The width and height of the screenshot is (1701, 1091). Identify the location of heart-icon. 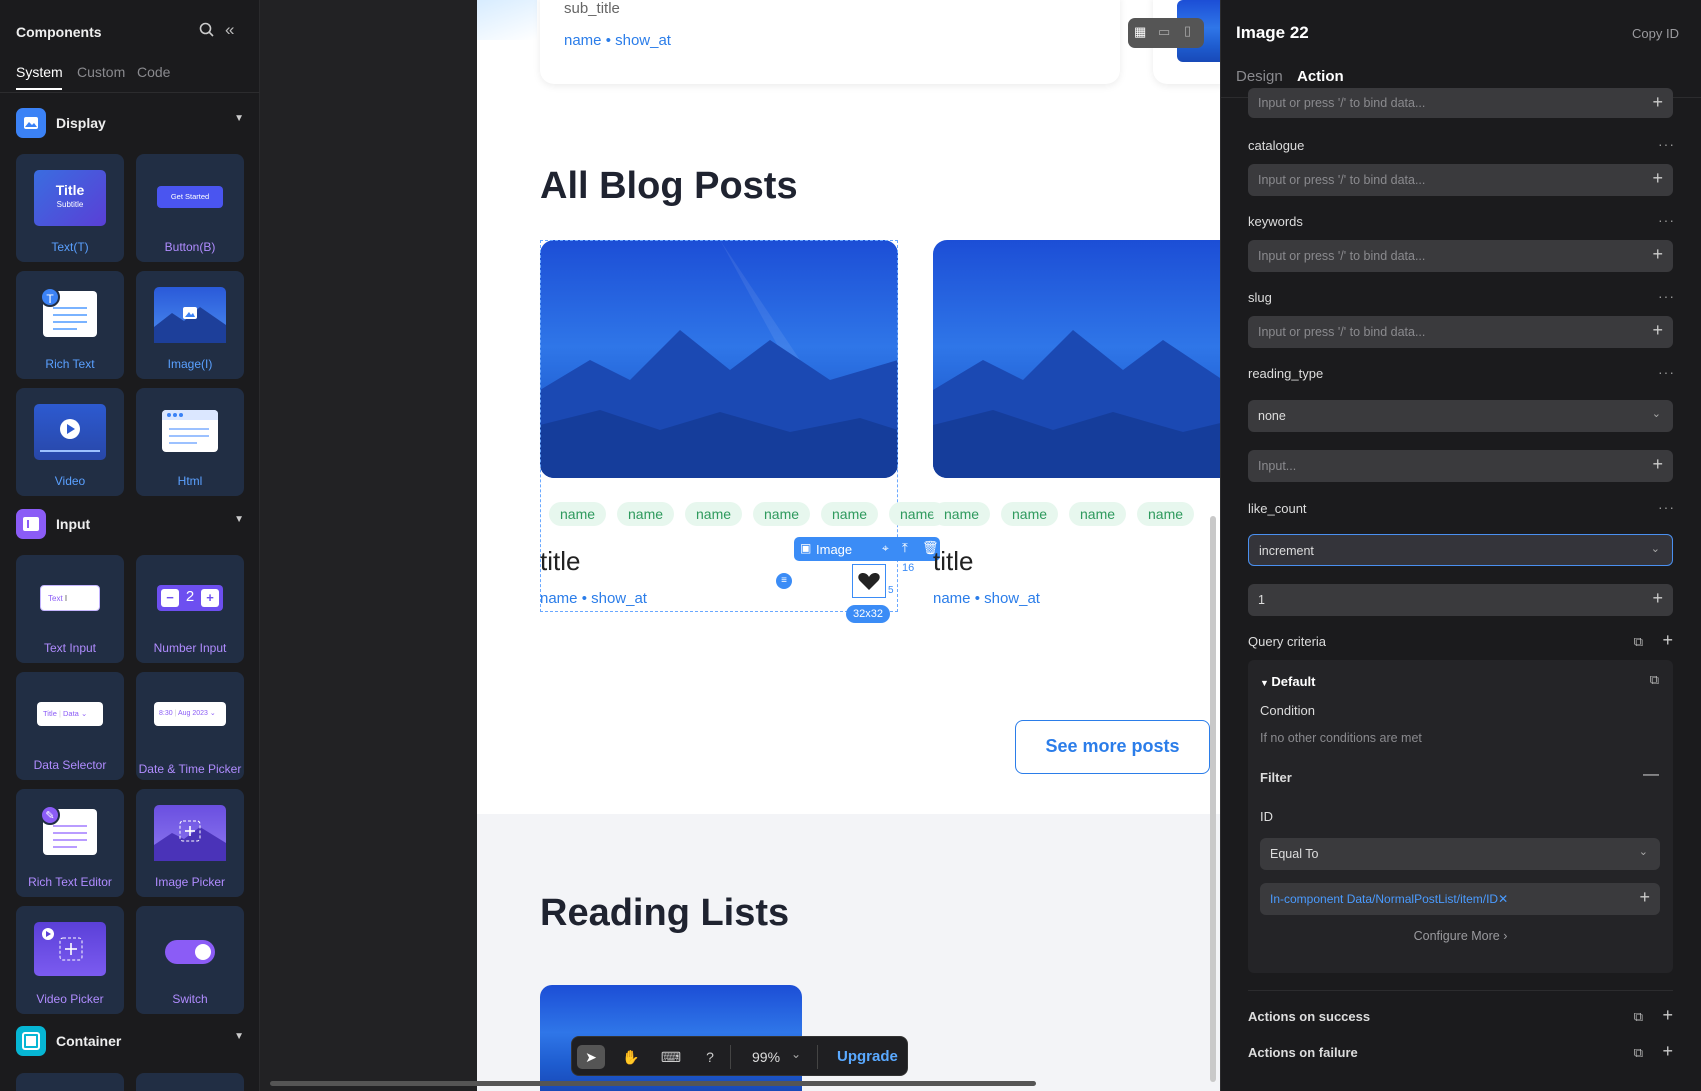
(869, 581).